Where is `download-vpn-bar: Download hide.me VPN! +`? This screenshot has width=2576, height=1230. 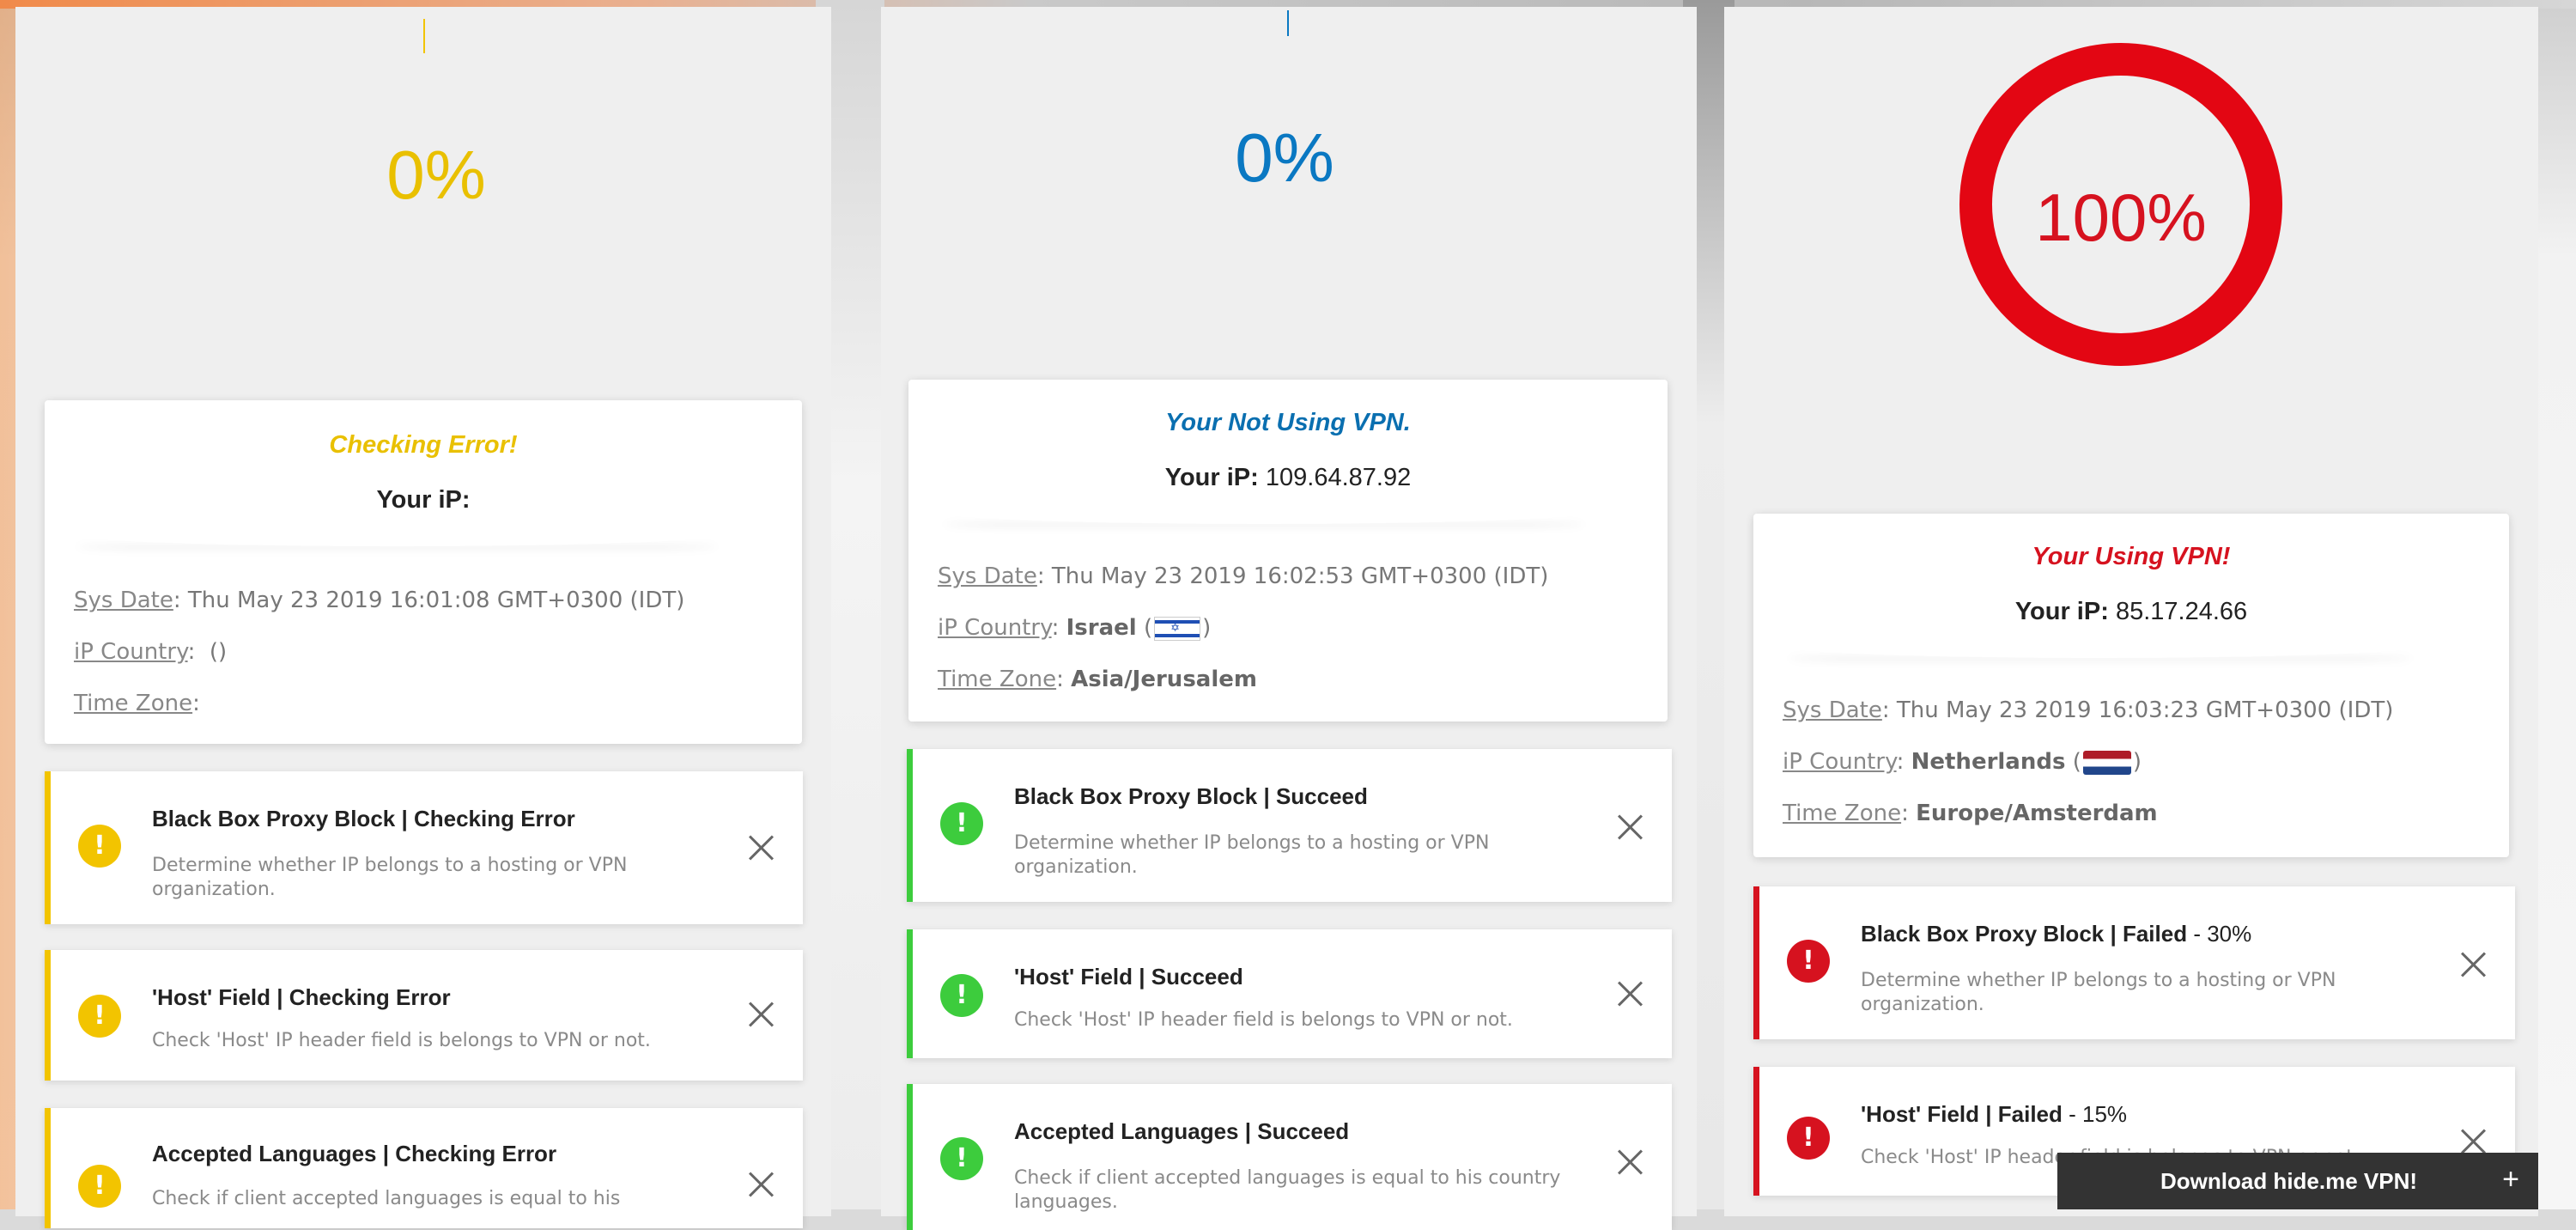 download-vpn-bar: Download hide.me VPN! + is located at coordinates (2297, 1181).